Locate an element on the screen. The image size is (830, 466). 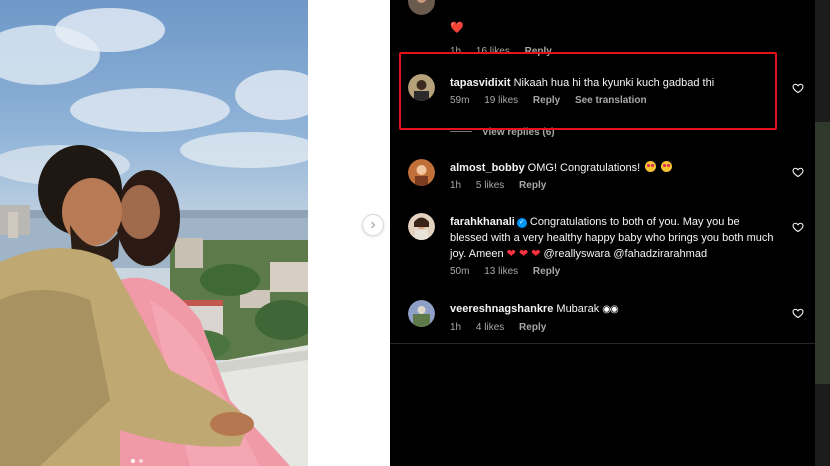
verified-badge-icon: ✓ is located at coordinates (521, 223).